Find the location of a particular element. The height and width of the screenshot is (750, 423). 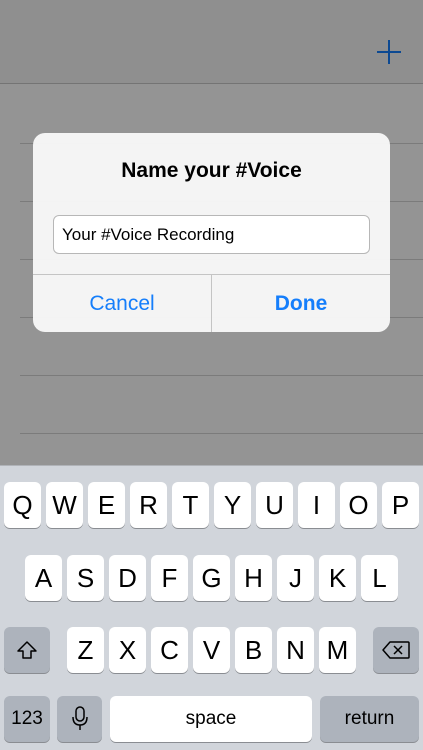

key-k: K is located at coordinates (337, 578).